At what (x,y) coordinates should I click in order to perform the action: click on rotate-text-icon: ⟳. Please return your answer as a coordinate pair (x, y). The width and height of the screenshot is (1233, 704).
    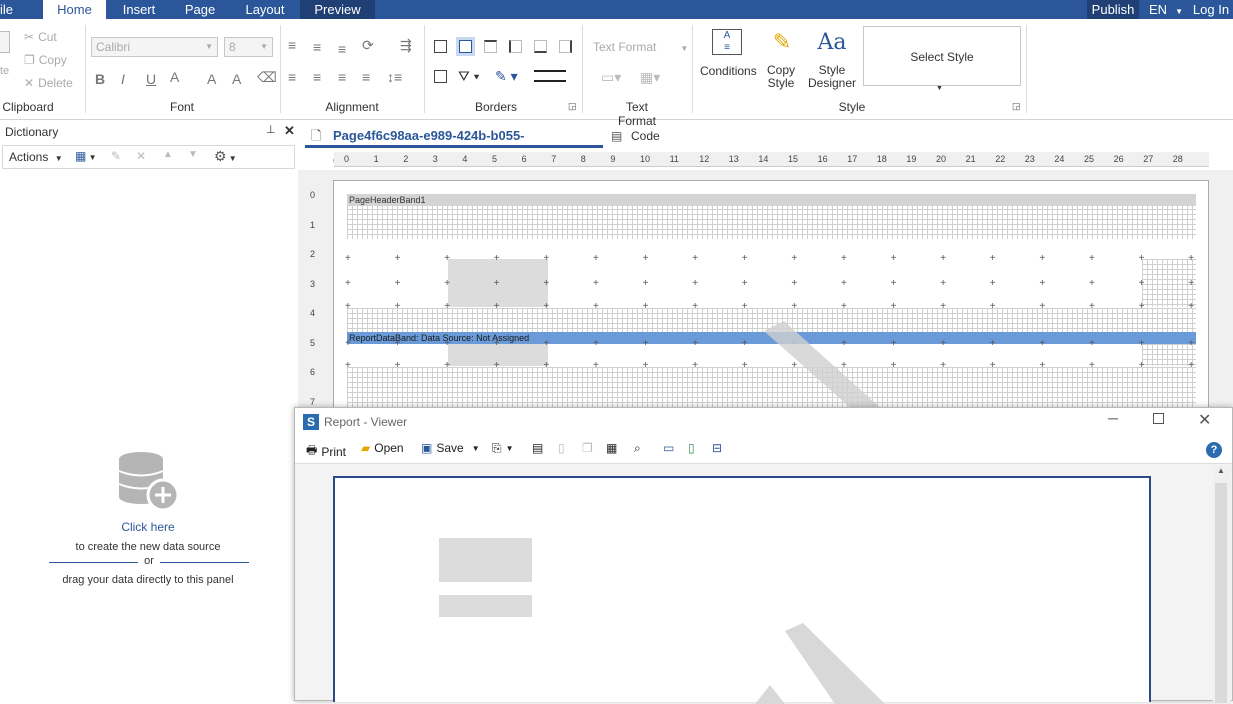
    Looking at the image, I should click on (368, 45).